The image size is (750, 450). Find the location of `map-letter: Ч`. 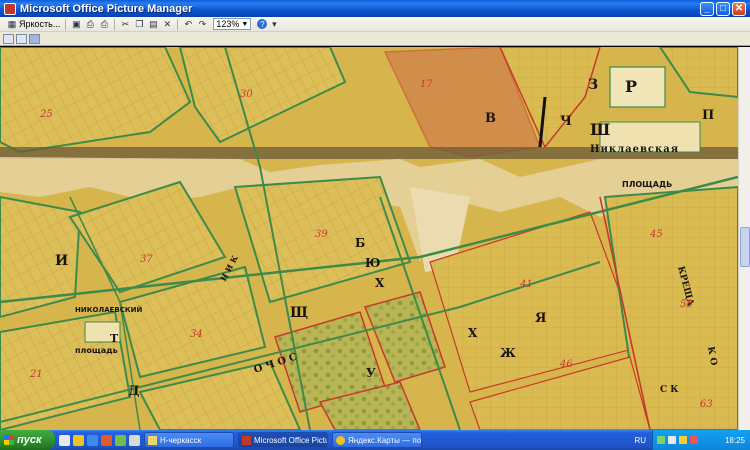

map-letter: Ч is located at coordinates (566, 121).